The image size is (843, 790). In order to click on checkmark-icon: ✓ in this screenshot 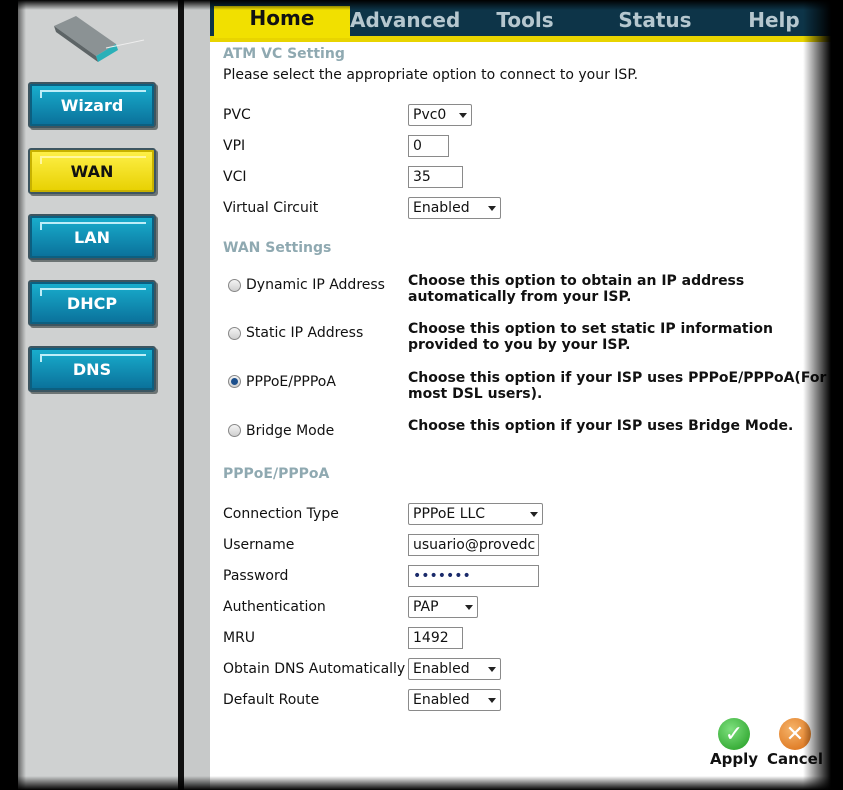, I will do `click(734, 734)`.